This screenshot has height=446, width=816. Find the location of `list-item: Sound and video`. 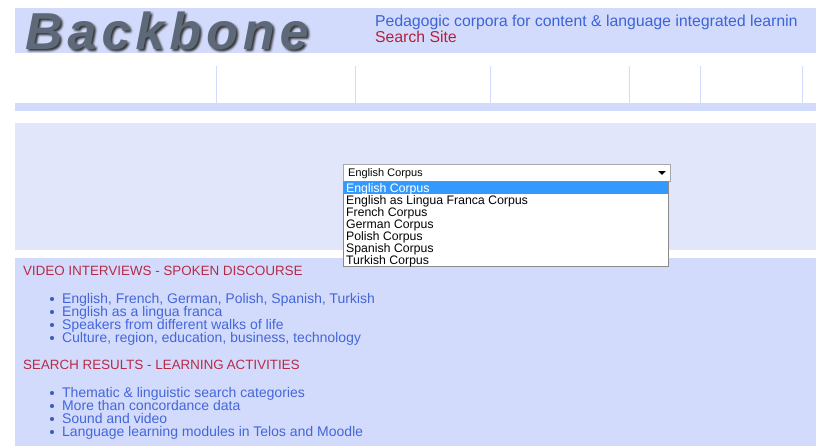

list-item: Sound and video is located at coordinates (115, 418).